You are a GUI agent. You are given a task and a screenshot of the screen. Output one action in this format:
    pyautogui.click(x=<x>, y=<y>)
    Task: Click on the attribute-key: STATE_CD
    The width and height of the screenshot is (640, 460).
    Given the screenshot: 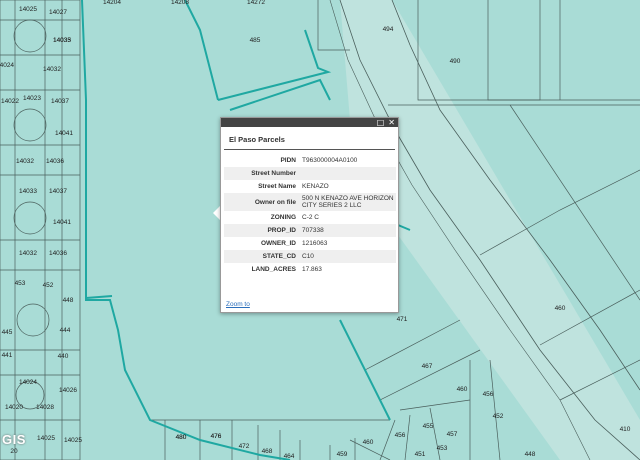 What is the action you would take?
    pyautogui.click(x=262, y=256)
    